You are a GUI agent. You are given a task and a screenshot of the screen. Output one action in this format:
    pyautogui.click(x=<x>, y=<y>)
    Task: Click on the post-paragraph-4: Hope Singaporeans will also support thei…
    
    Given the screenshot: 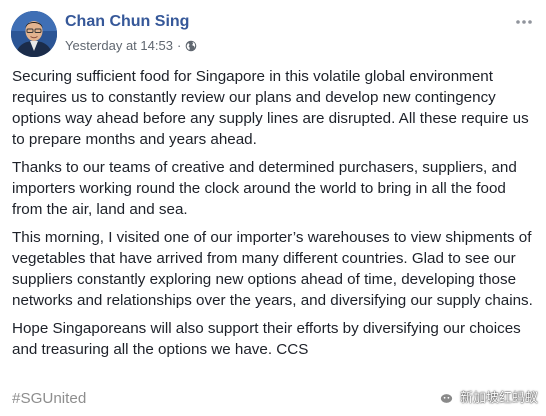 What is the action you would take?
    pyautogui.click(x=266, y=339)
    